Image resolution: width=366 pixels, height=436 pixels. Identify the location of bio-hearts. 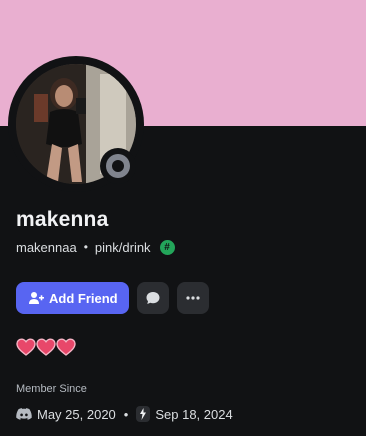
(46, 347).